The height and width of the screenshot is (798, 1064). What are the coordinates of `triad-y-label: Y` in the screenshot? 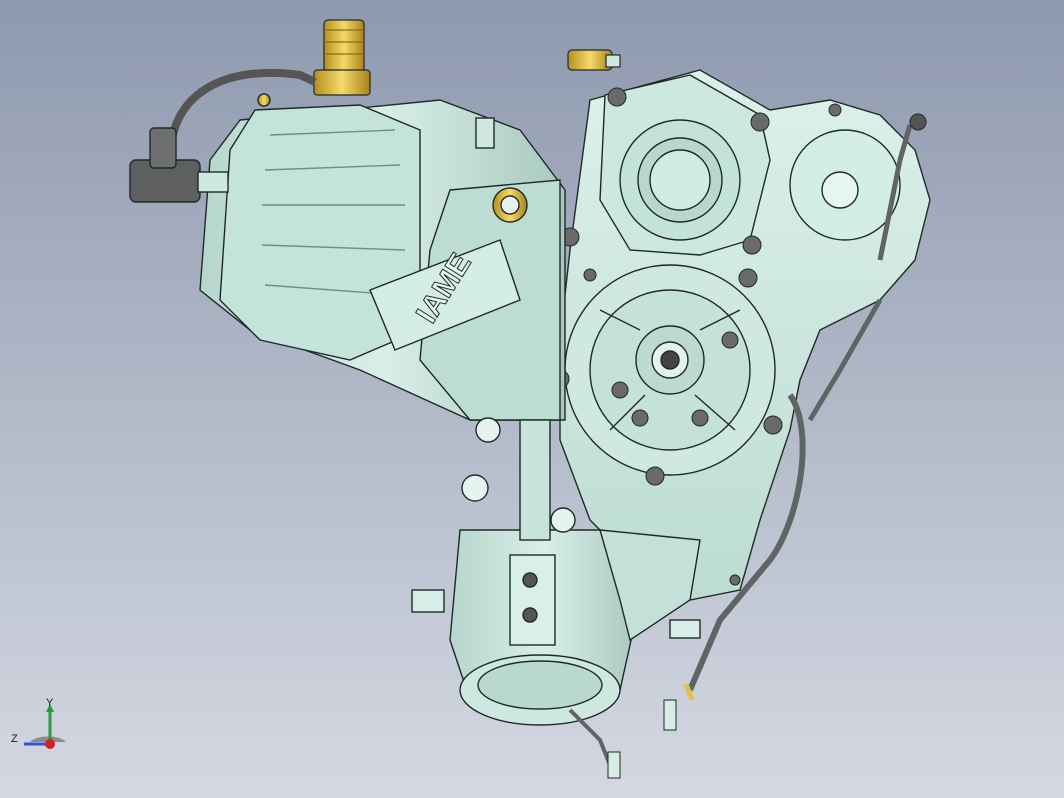 It's located at (50, 703).